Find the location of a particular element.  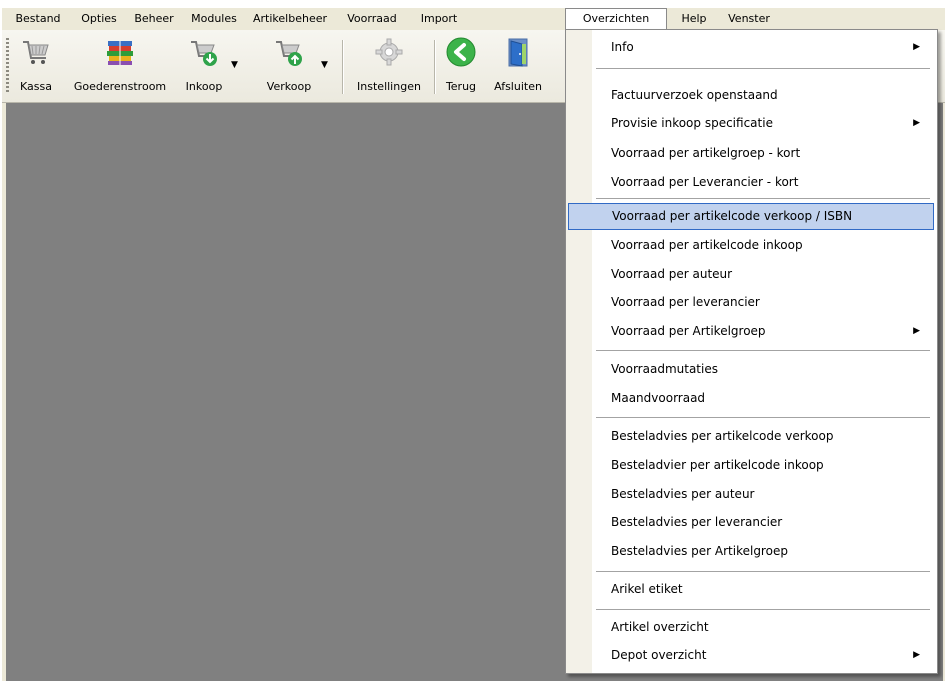

menu-item-depot-overzicht: Depot overzicht ▶ is located at coordinates (751, 655).